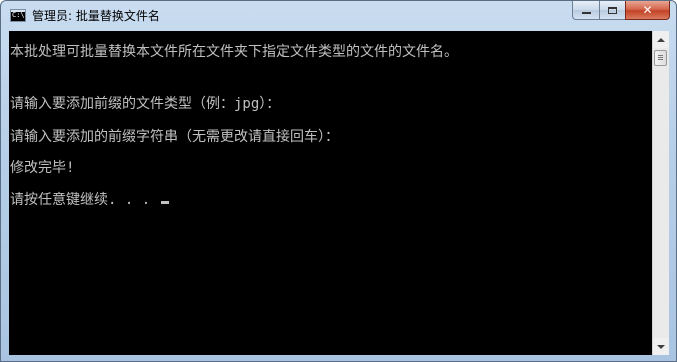  What do you see at coordinates (174, 137) in the screenshot?
I see `console-line-prompt-prefix: 请输入要添加的前缀字符串（无需更改请直接回车）：` at bounding box center [174, 137].